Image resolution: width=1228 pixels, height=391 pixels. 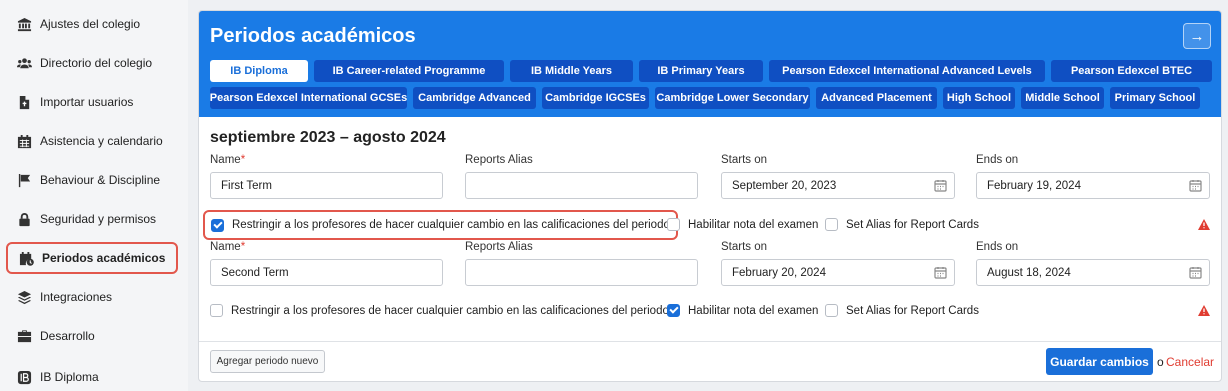 I want to click on ends-on-value: August 18, 2024, so click(x=1029, y=272).